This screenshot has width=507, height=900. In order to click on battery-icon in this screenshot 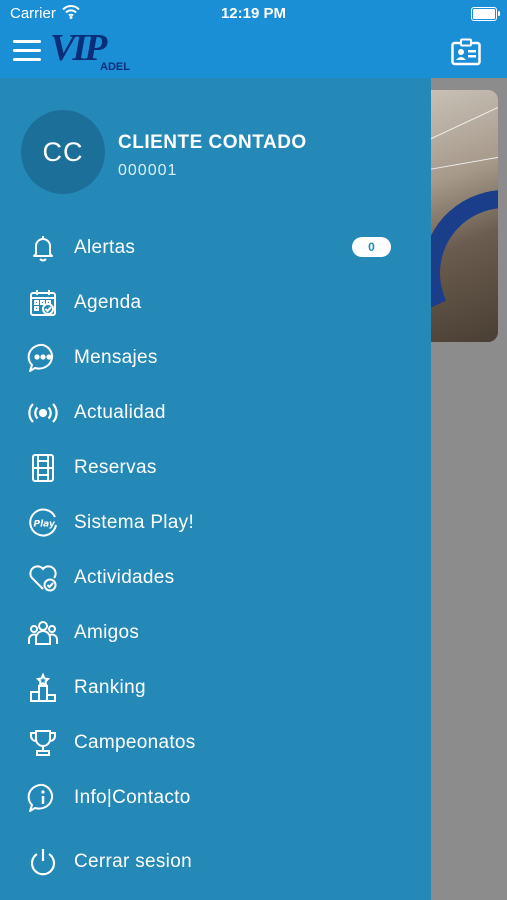, I will do `click(485, 14)`.